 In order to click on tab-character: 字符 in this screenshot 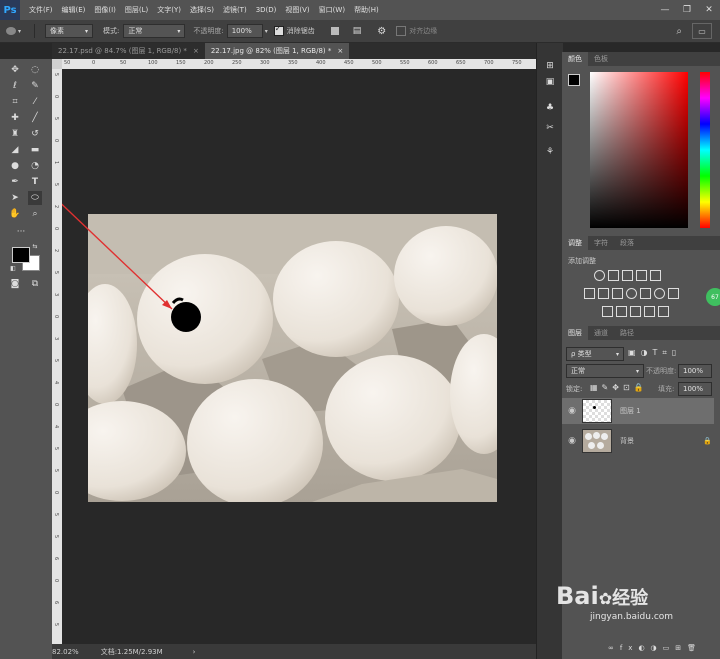, I will do `click(601, 243)`.